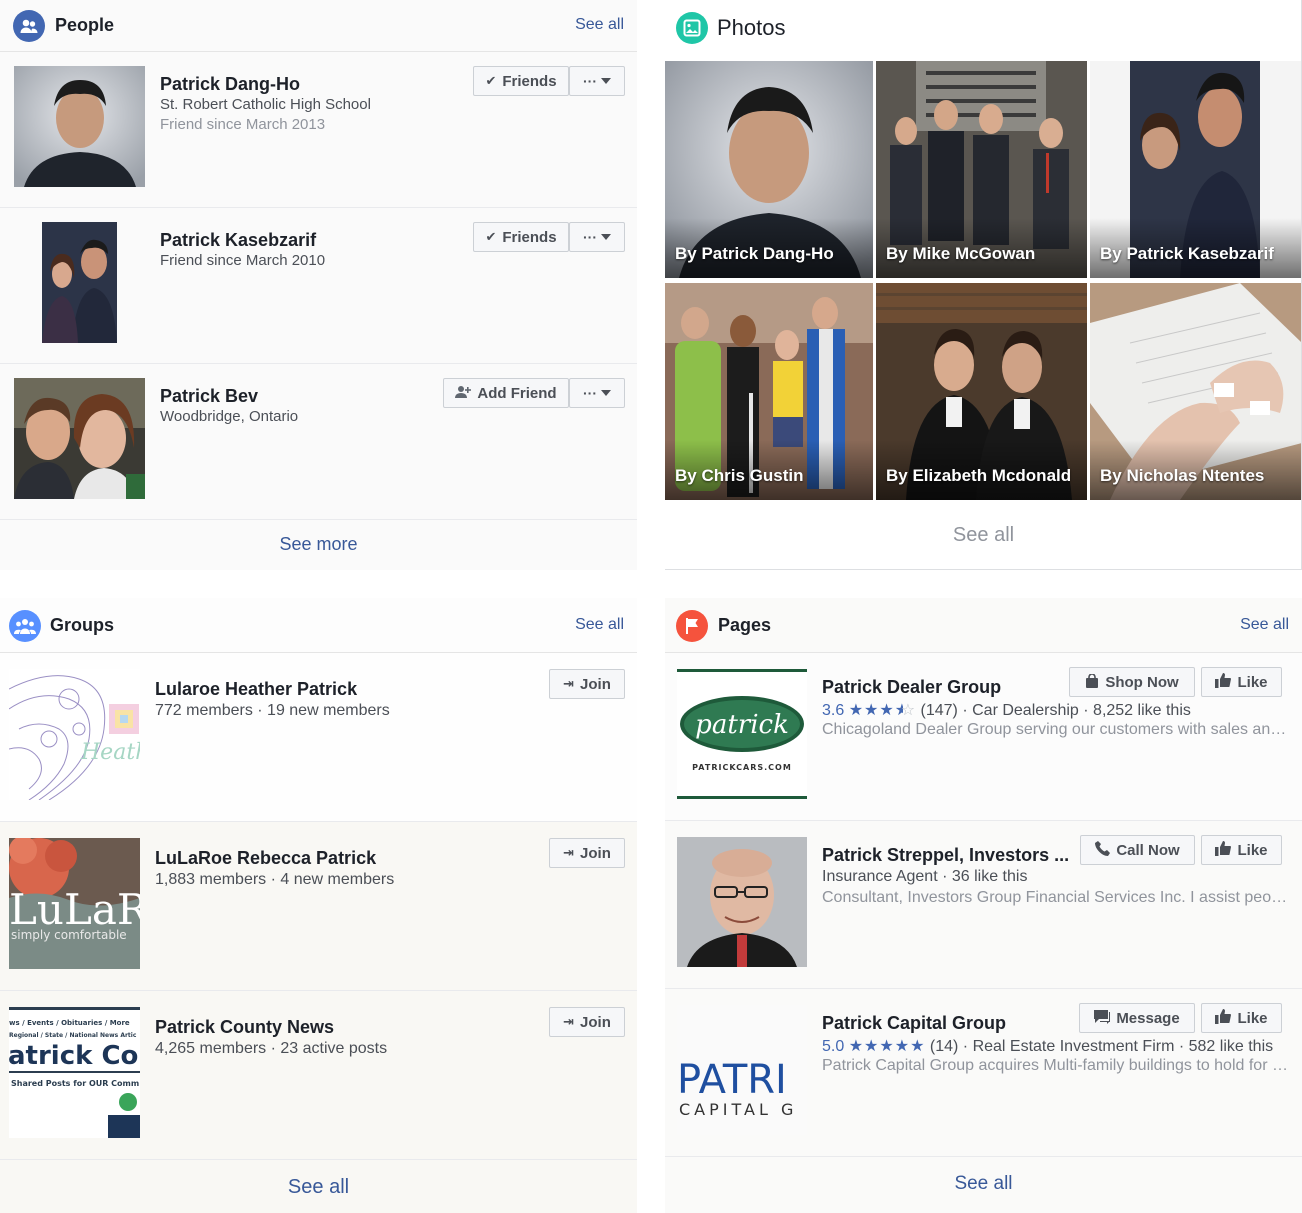 This screenshot has width=1302, height=1213. What do you see at coordinates (506, 393) in the screenshot?
I see `add-friend-button: Add Friend` at bounding box center [506, 393].